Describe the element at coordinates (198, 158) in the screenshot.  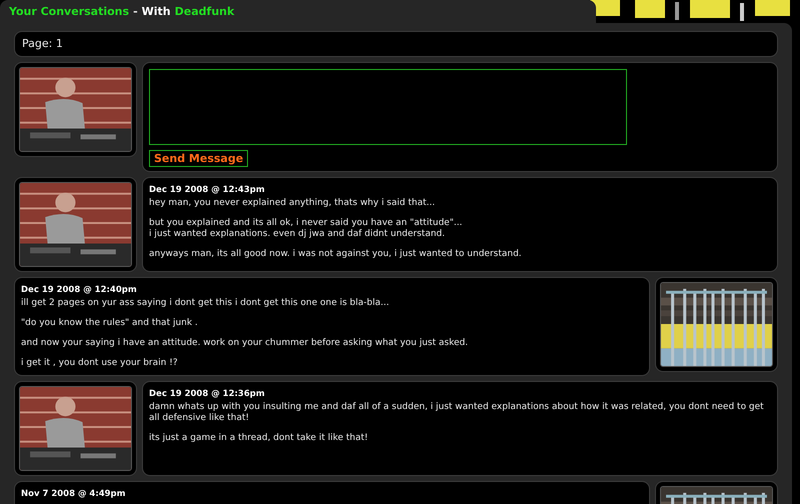
I see `send-message-button: Send Message` at that location.